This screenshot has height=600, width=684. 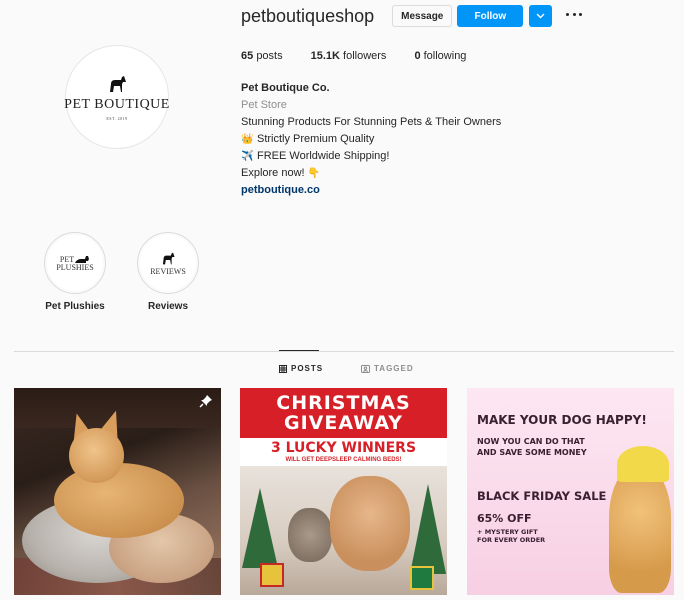 I want to click on post-thumbnail, so click(x=117, y=491).